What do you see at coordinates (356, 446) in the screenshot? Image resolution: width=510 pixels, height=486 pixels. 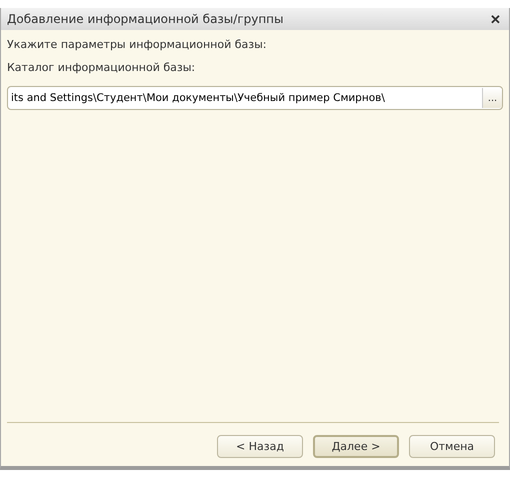 I see `dialog-button: Далее >` at bounding box center [356, 446].